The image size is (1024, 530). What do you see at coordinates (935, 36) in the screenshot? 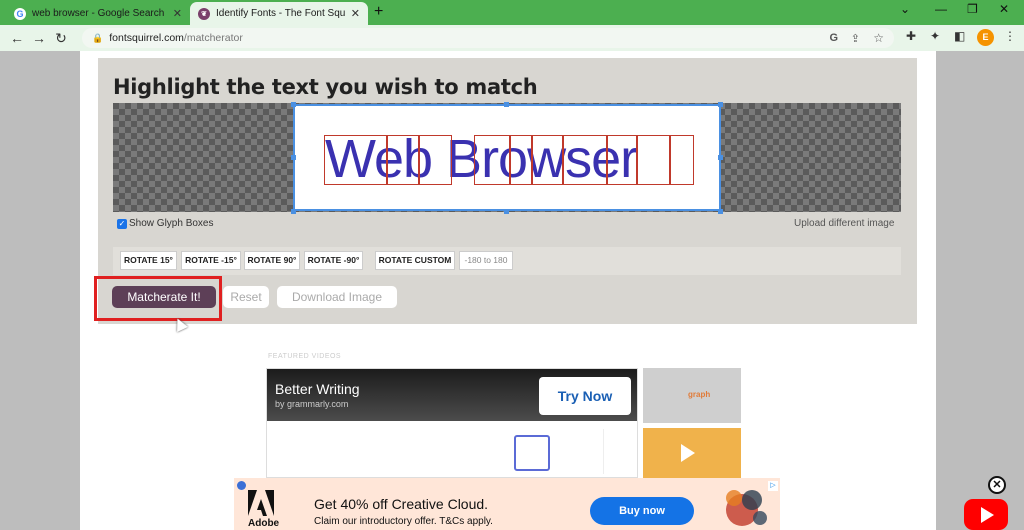
I see `puzzle-icon: ✦` at bounding box center [935, 36].